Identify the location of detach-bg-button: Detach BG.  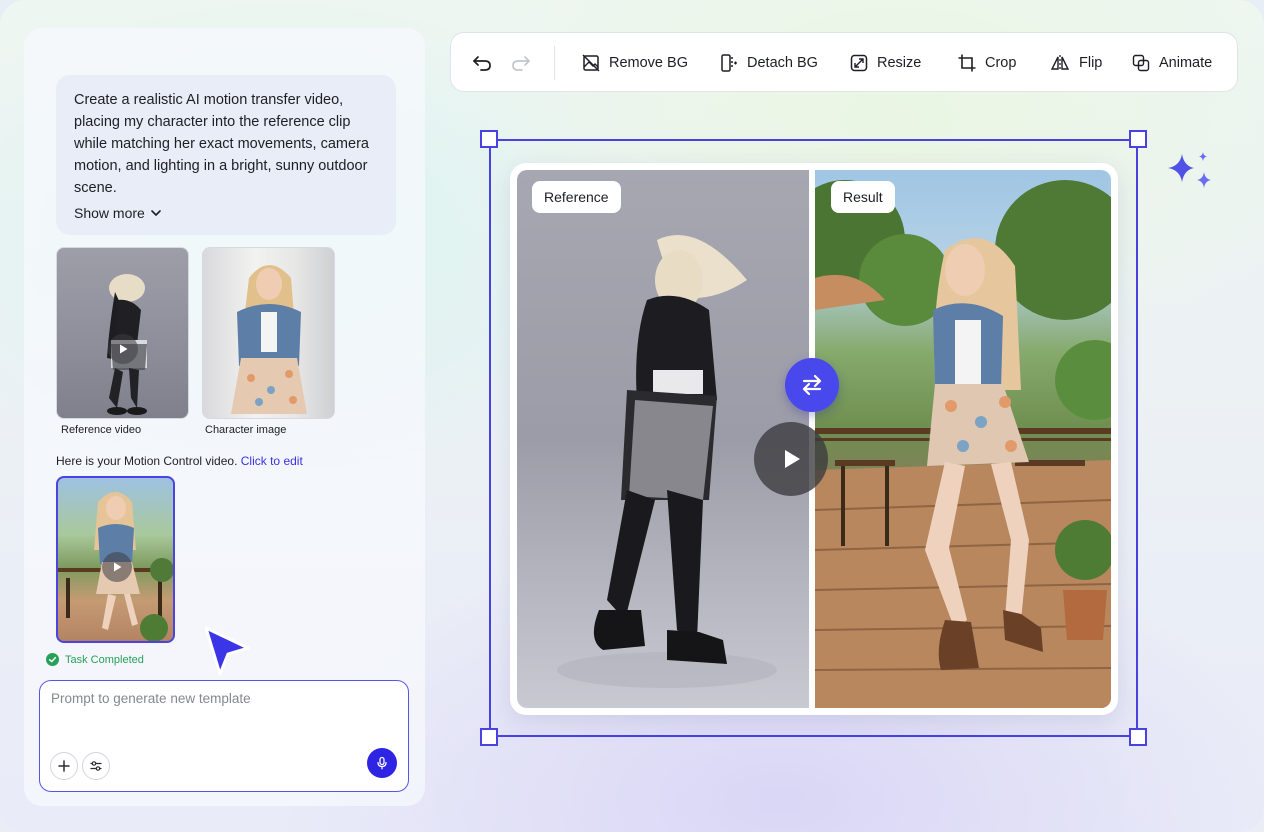
(768, 63).